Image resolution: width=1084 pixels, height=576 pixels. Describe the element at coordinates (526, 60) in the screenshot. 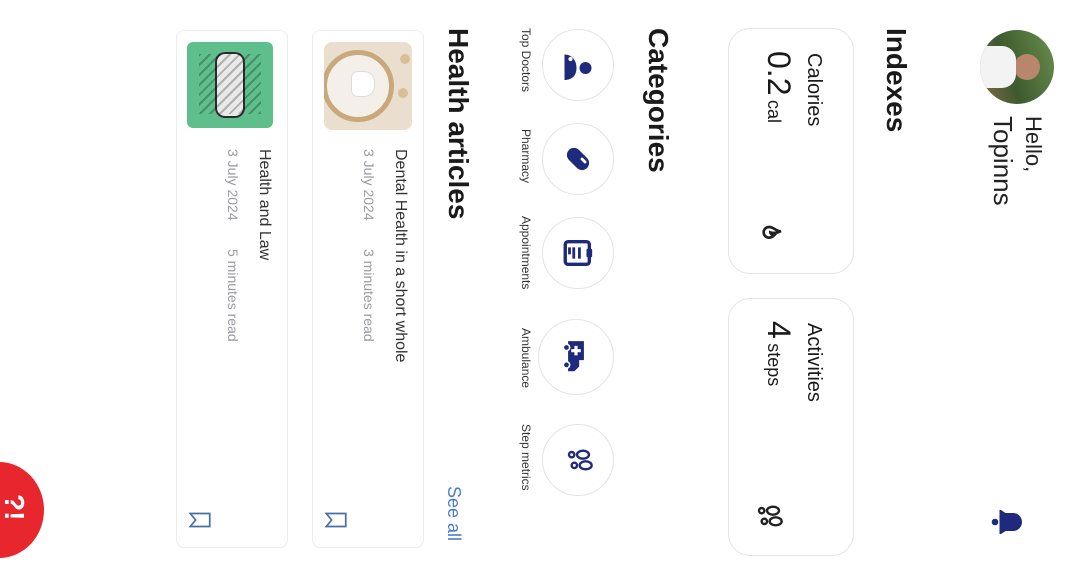

I see `category-top-doctors-label: Top Doctors` at that location.